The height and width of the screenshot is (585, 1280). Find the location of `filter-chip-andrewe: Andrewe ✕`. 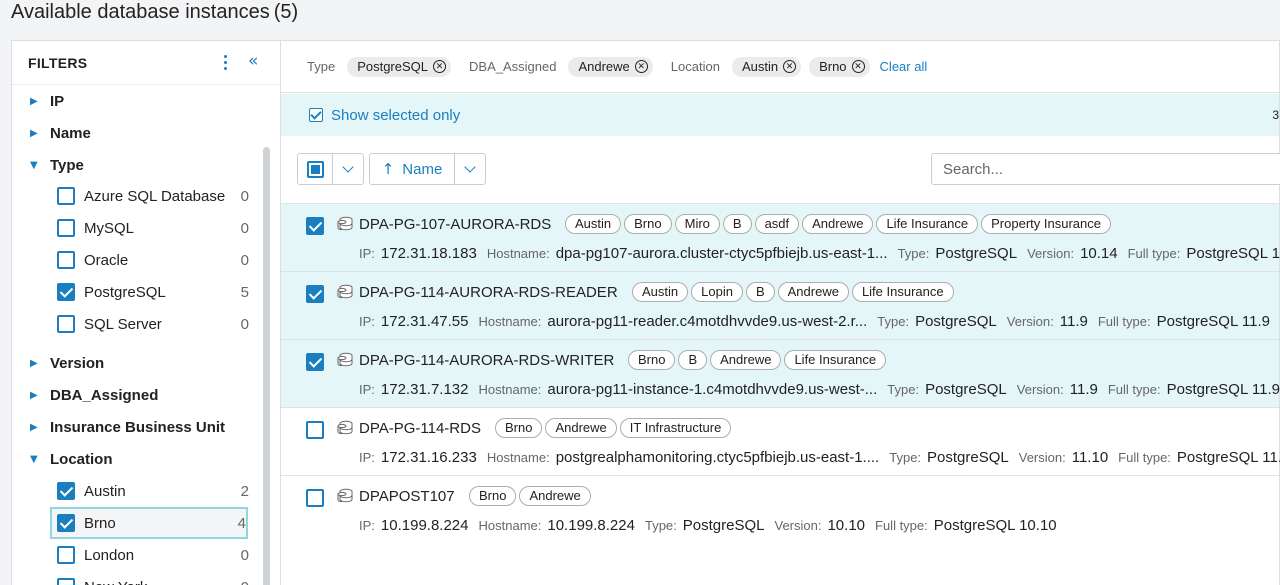

filter-chip-andrewe: Andrewe ✕ is located at coordinates (610, 66).